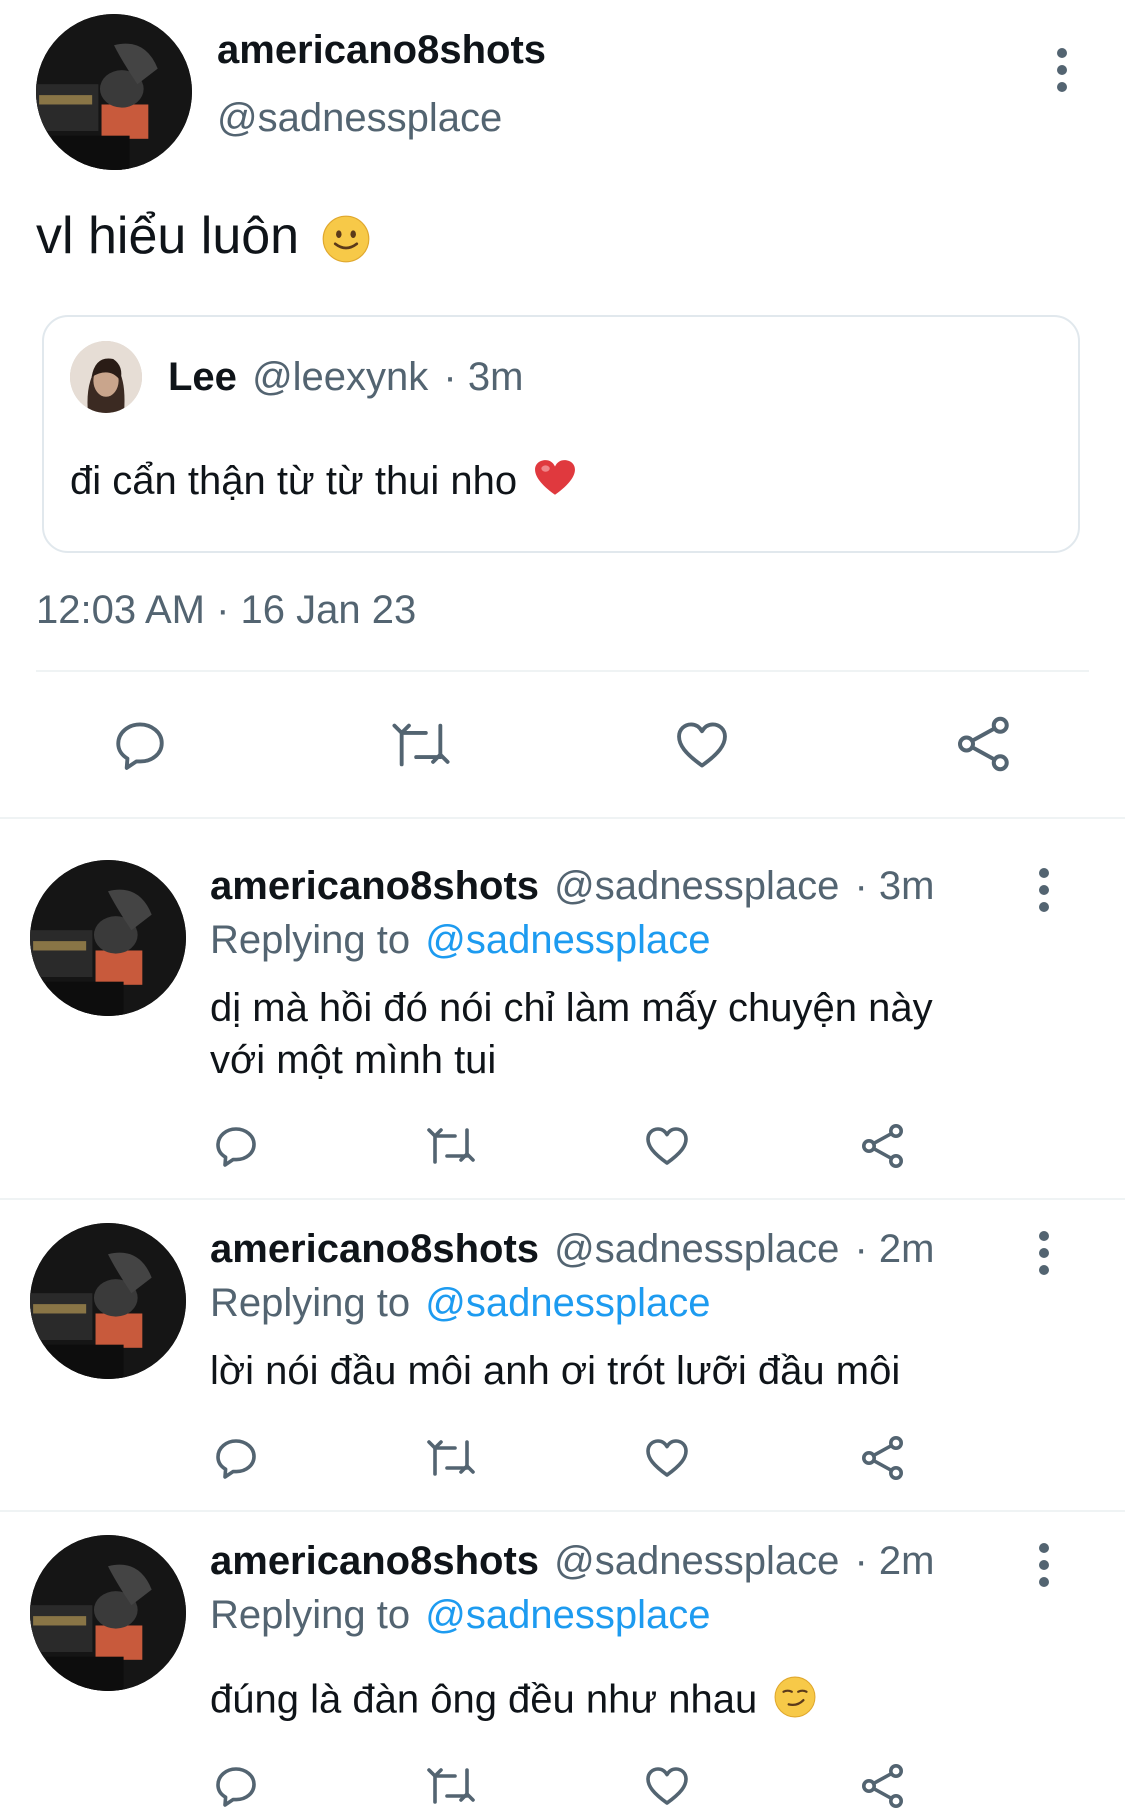 The height and width of the screenshot is (1818, 1125). Describe the element at coordinates (483, 377) in the screenshot. I see `quoted-time: · 3m` at that location.